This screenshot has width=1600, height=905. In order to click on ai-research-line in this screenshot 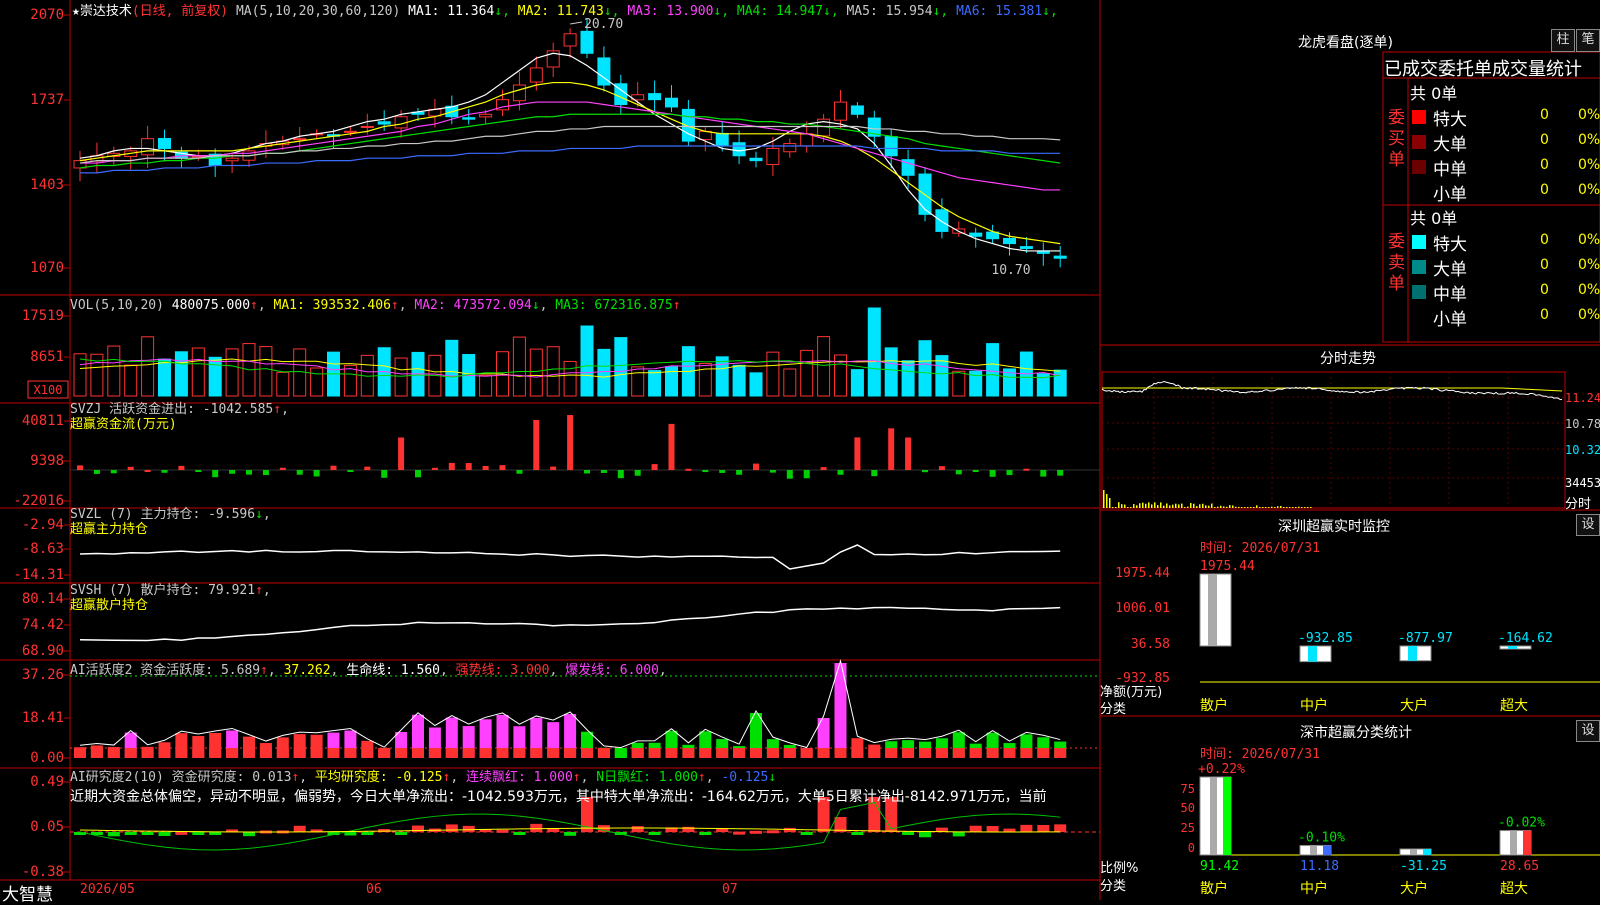, I will do `click(570, 826)`.